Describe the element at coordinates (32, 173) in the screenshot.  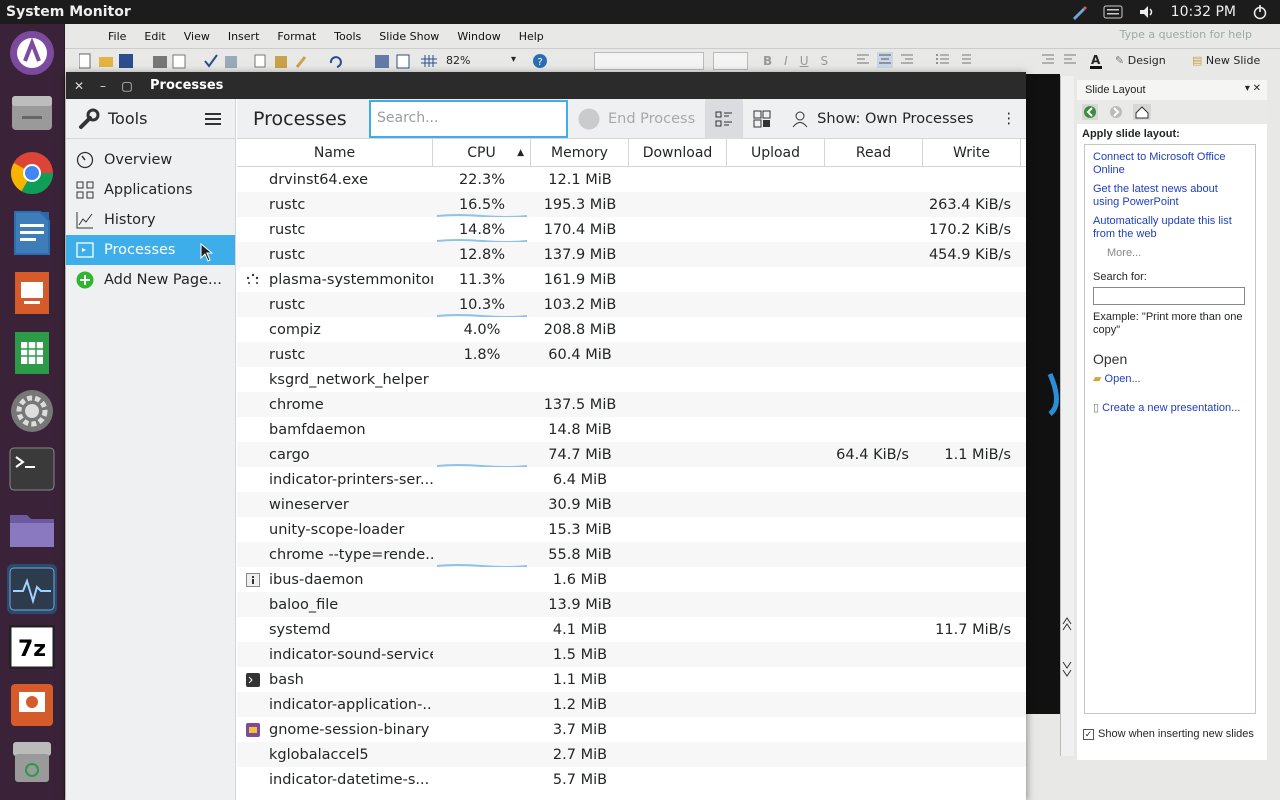
I see `chrome-icon` at that location.